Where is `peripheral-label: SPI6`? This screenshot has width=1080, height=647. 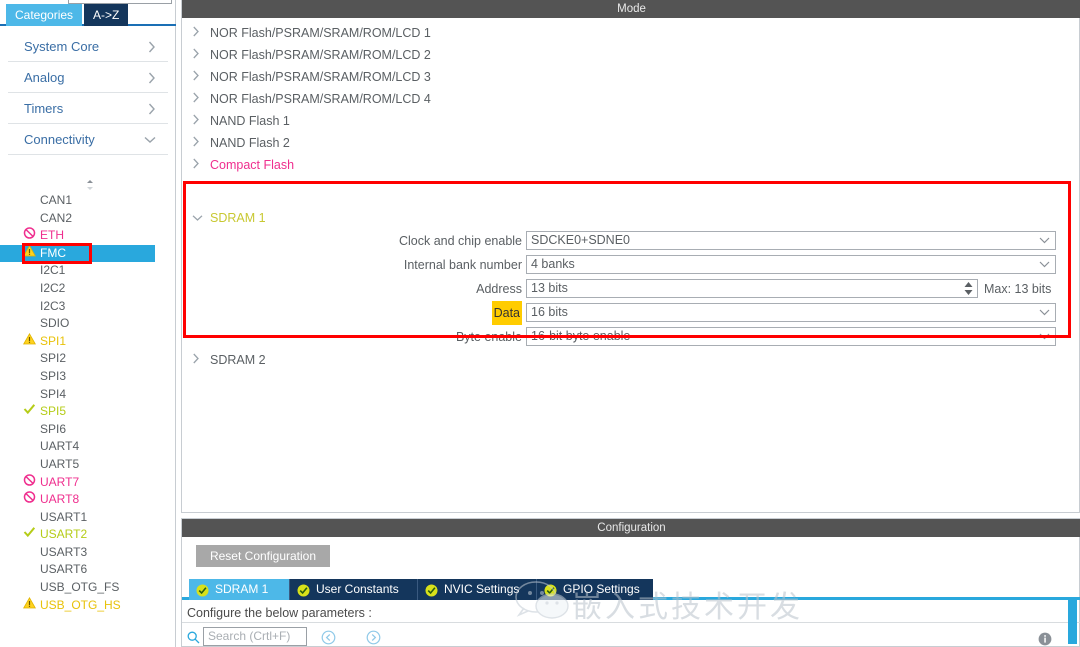
peripheral-label: SPI6 is located at coordinates (53, 428).